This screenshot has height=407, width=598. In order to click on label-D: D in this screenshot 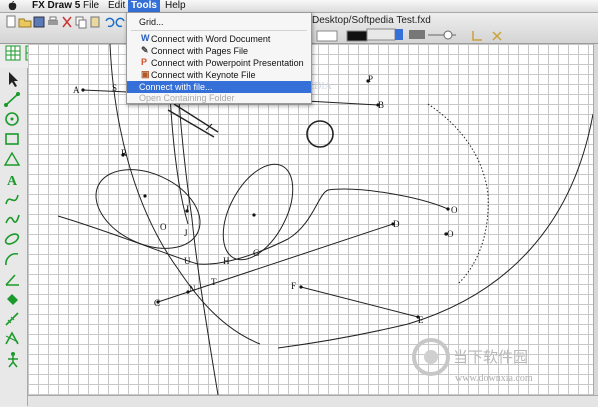, I will do `click(396, 224)`.